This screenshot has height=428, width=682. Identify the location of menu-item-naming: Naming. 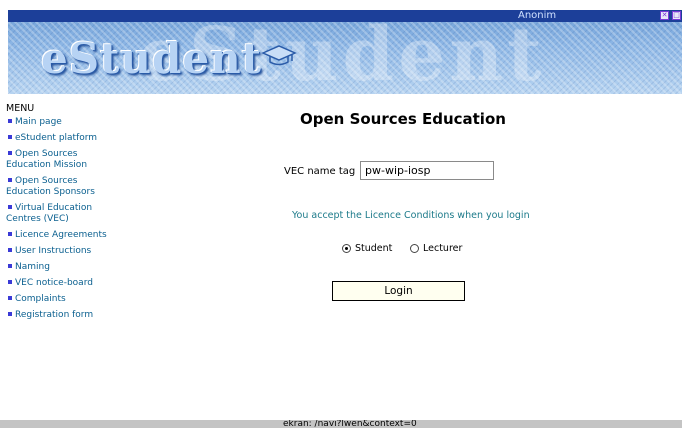
(62, 267).